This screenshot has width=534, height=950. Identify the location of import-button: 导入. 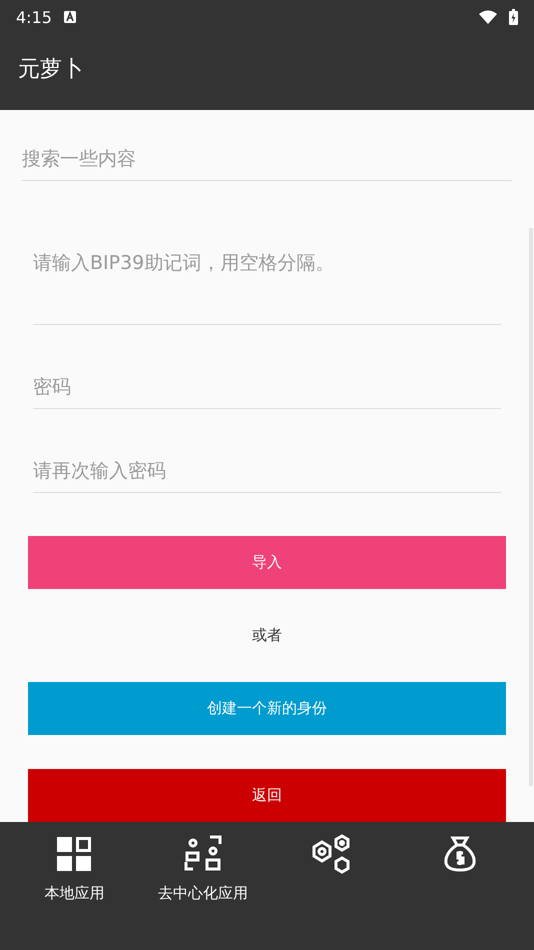
(267, 562).